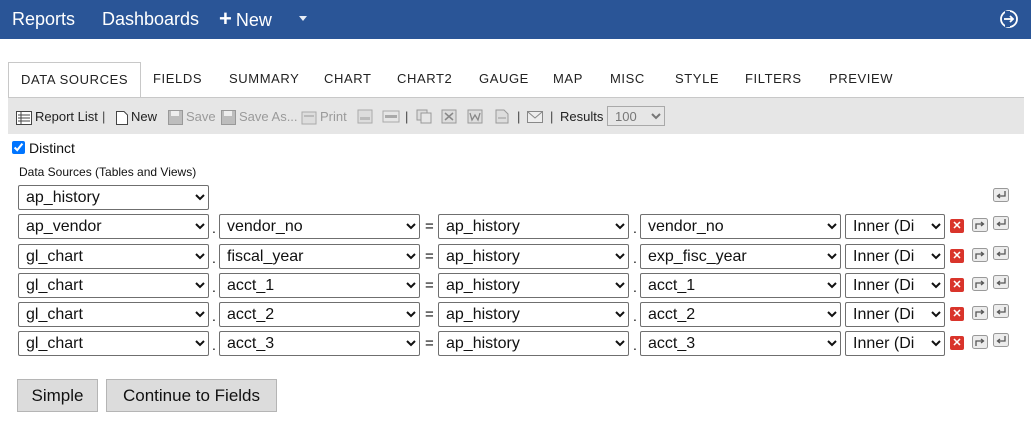  Describe the element at coordinates (75, 79) in the screenshot. I see `tab-data-sources: DATA SOURCES` at that location.